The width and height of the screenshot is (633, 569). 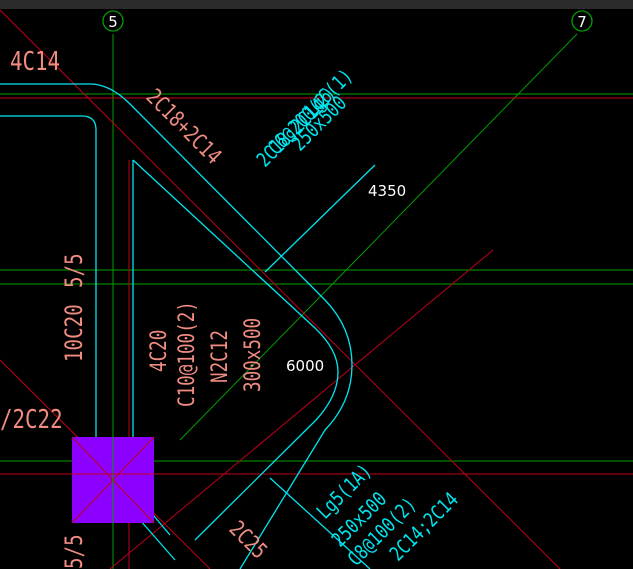 I want to click on grid-bubble-7: 7, so click(x=582, y=21).